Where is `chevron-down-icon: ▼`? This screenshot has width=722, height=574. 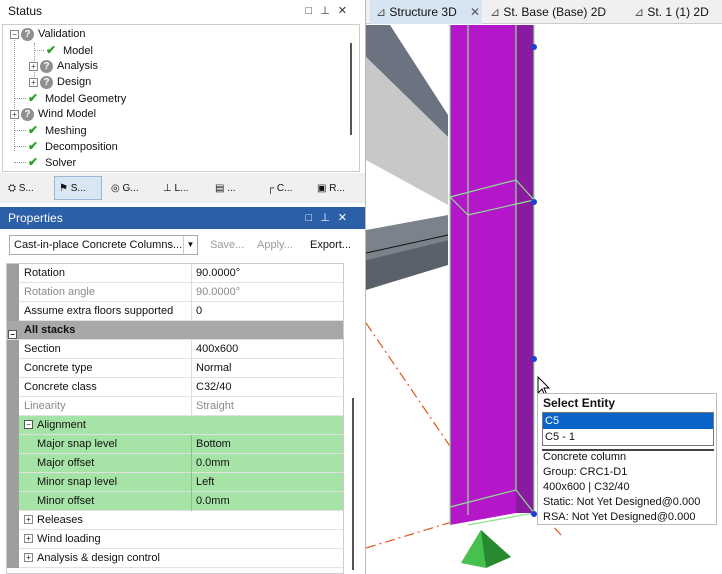
chevron-down-icon: ▼ is located at coordinates (190, 245).